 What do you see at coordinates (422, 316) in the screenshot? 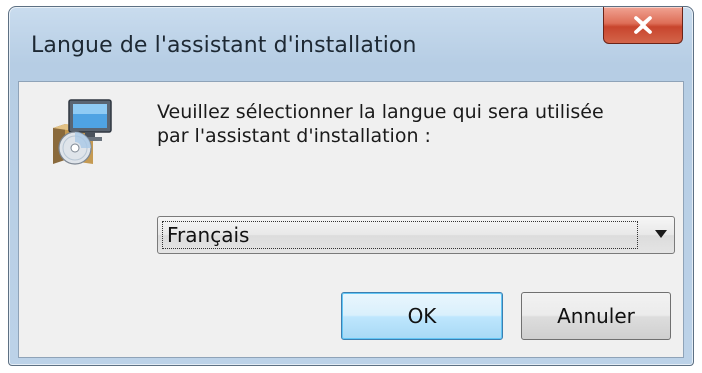
I see `ok-button: OK` at bounding box center [422, 316].